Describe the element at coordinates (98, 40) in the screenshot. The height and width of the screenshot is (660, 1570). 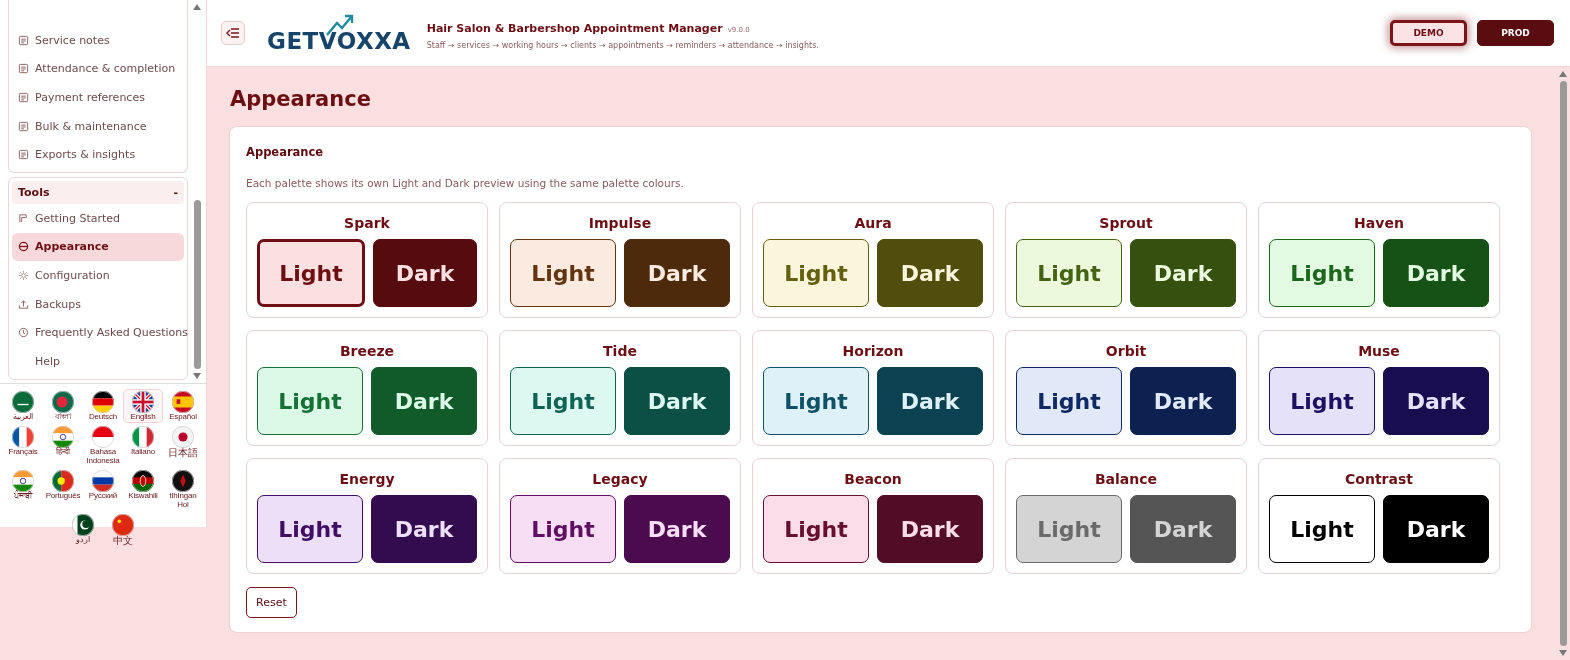
I see `nav-item: Service notes` at that location.